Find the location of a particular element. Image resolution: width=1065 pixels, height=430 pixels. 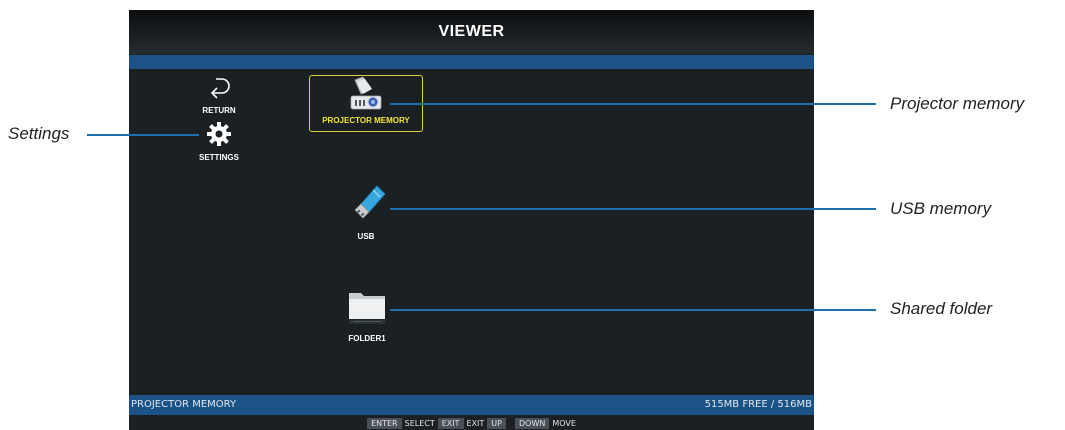

shared-folder-callout: Shared folder is located at coordinates (941, 308).